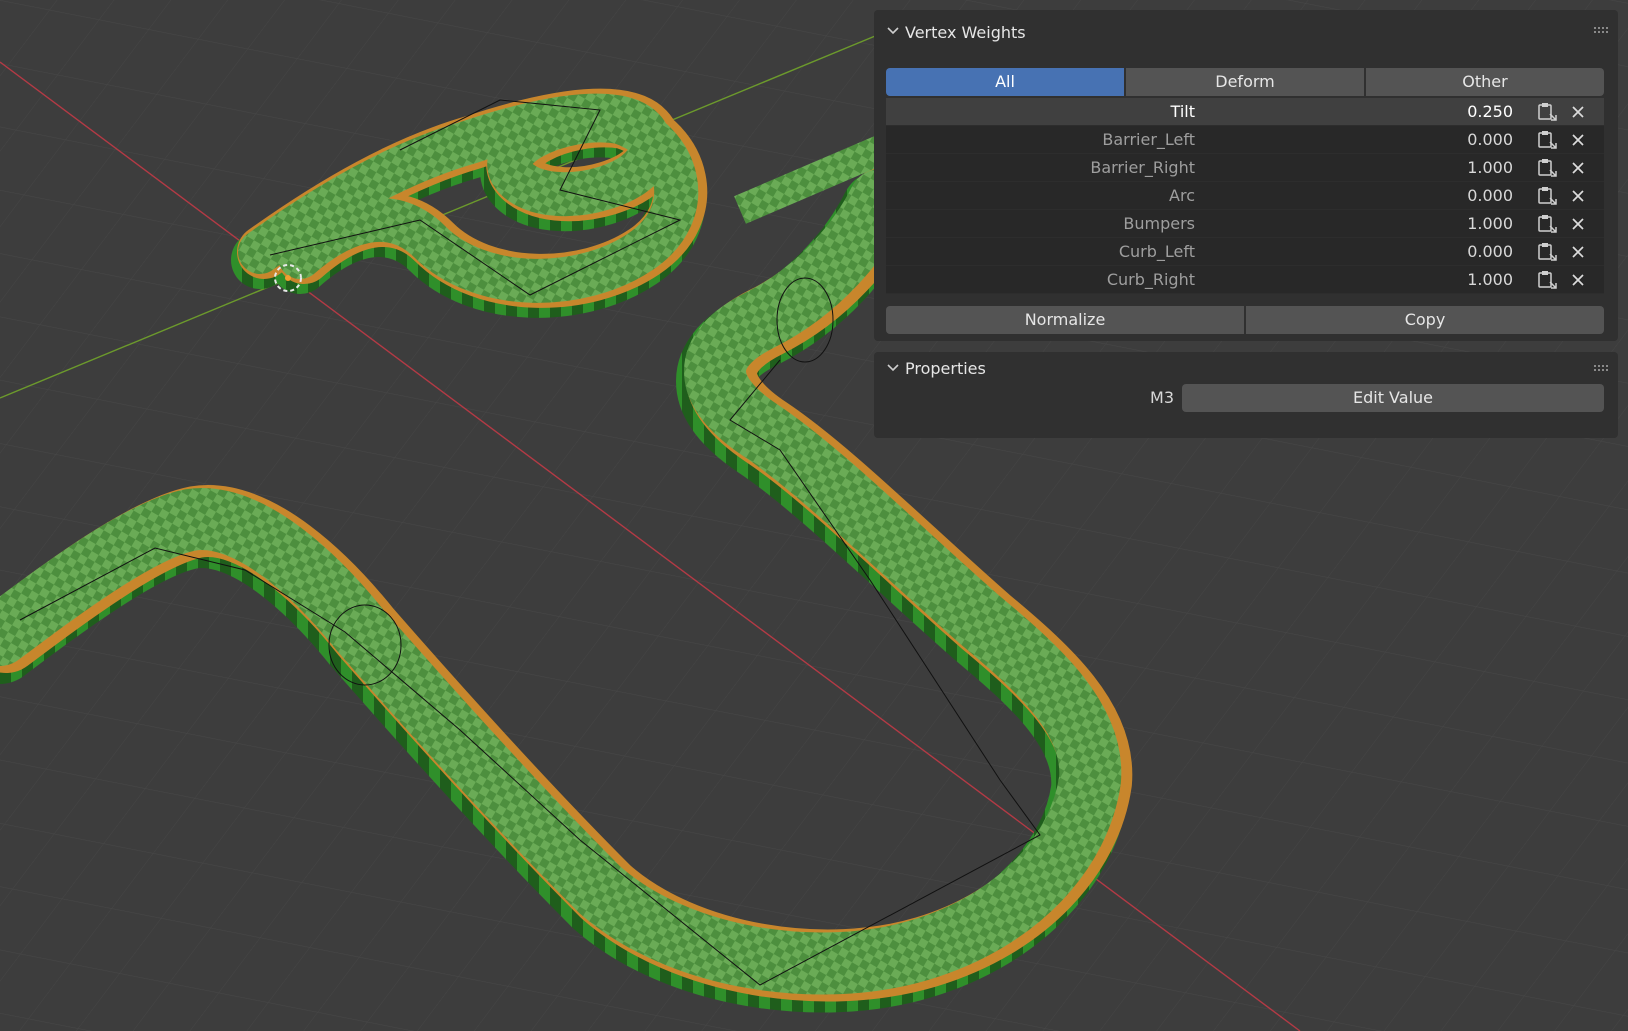 This screenshot has width=1628, height=1031. I want to click on weight-row-name: Arc, so click(1046, 196).